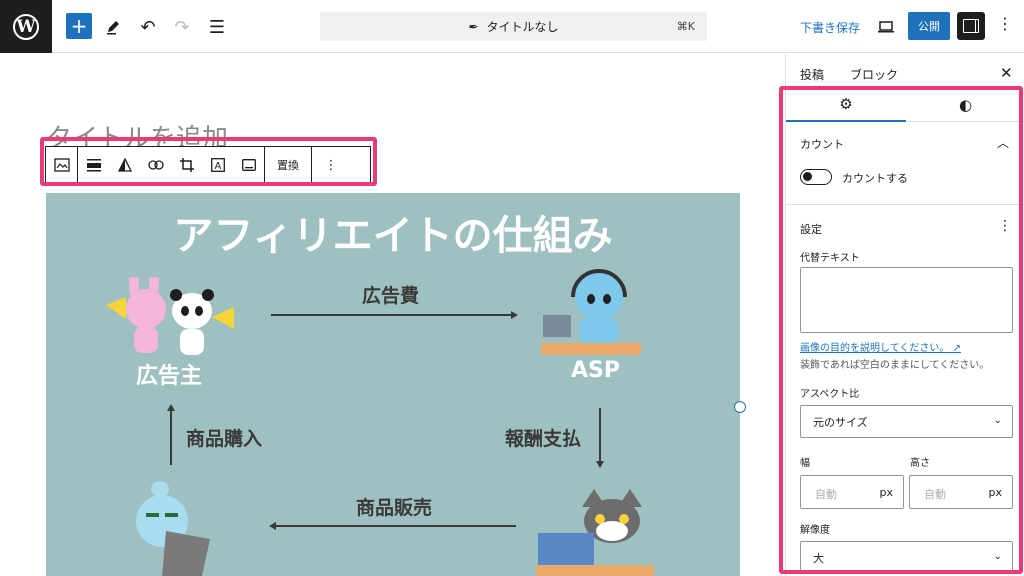 The image size is (1024, 576). I want to click on wordpress-logo-button: W, so click(26, 26).